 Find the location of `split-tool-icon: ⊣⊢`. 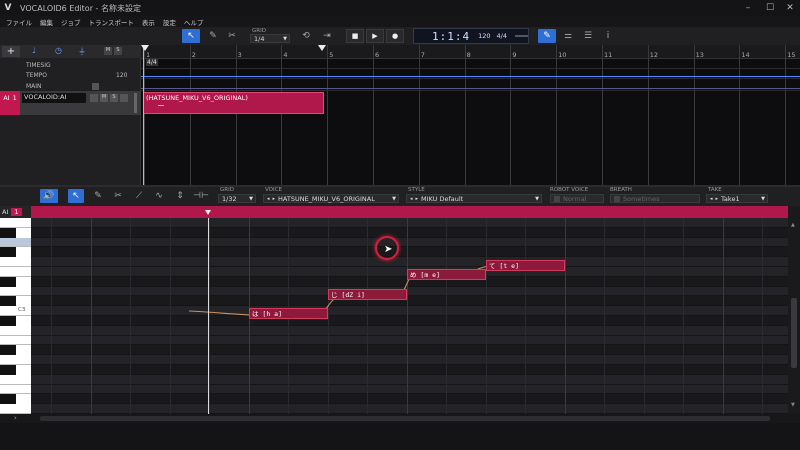

split-tool-icon: ⊣⊢ is located at coordinates (201, 196).